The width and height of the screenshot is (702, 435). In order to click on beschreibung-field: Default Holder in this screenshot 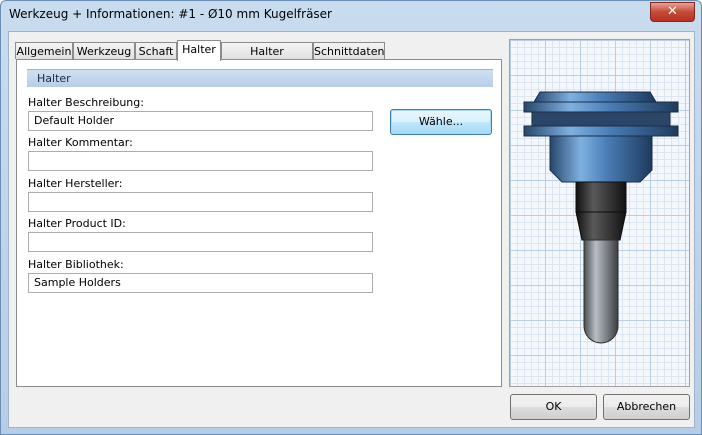, I will do `click(200, 121)`.